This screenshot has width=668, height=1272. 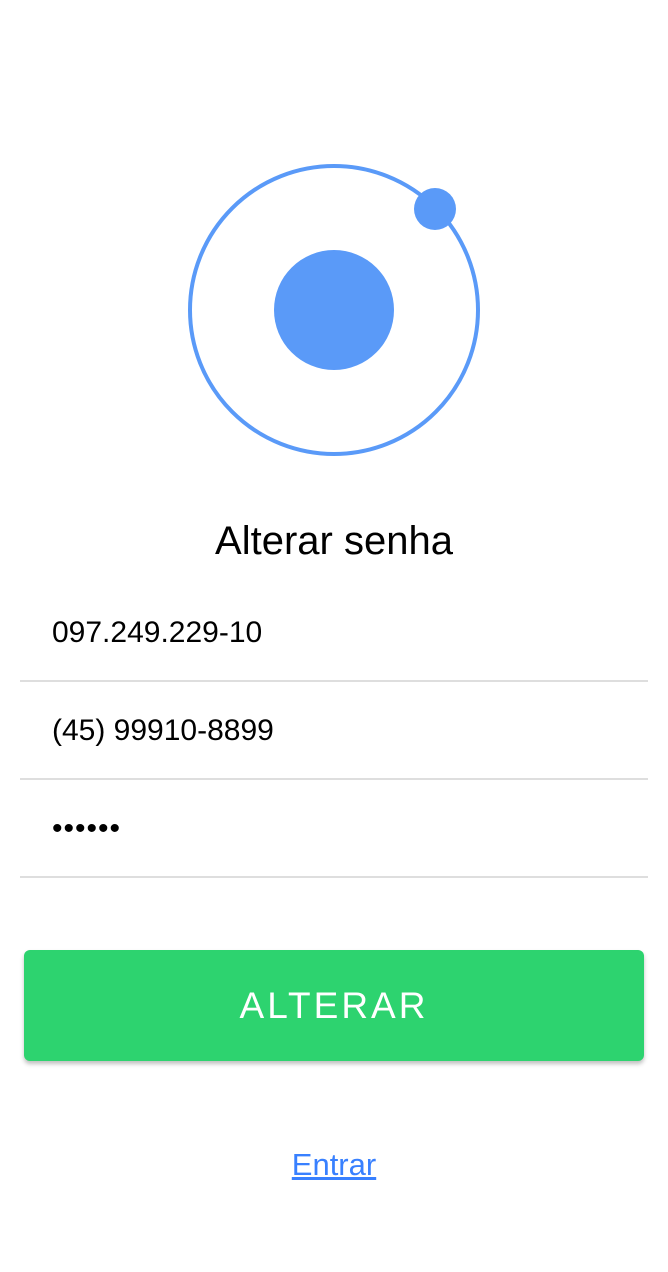 What do you see at coordinates (342, 632) in the screenshot?
I see `cpf-input` at bounding box center [342, 632].